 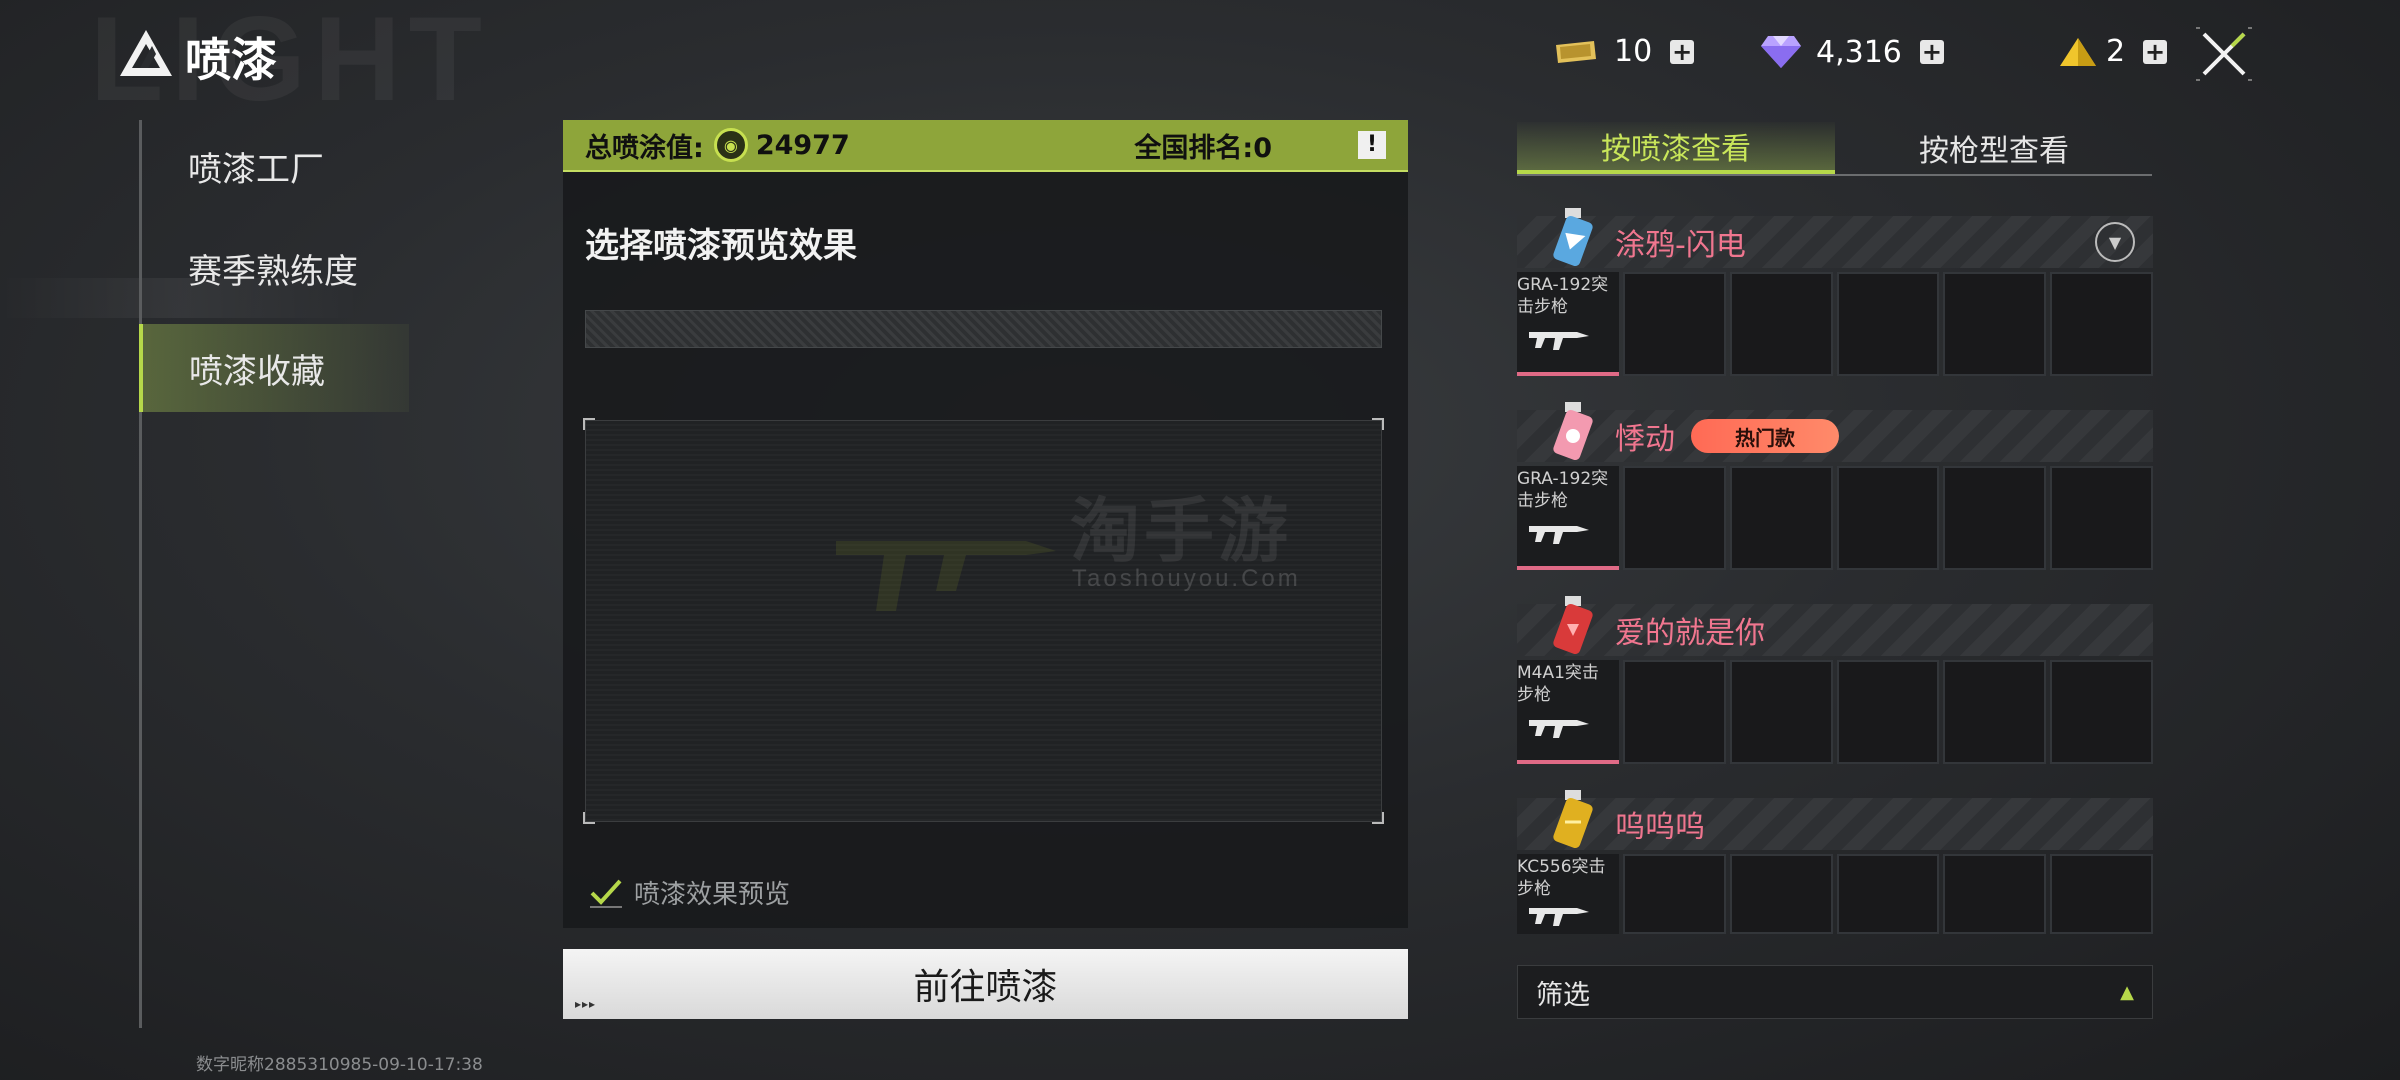 What do you see at coordinates (1931, 52) in the screenshot?
I see `add-diamond-button: +` at bounding box center [1931, 52].